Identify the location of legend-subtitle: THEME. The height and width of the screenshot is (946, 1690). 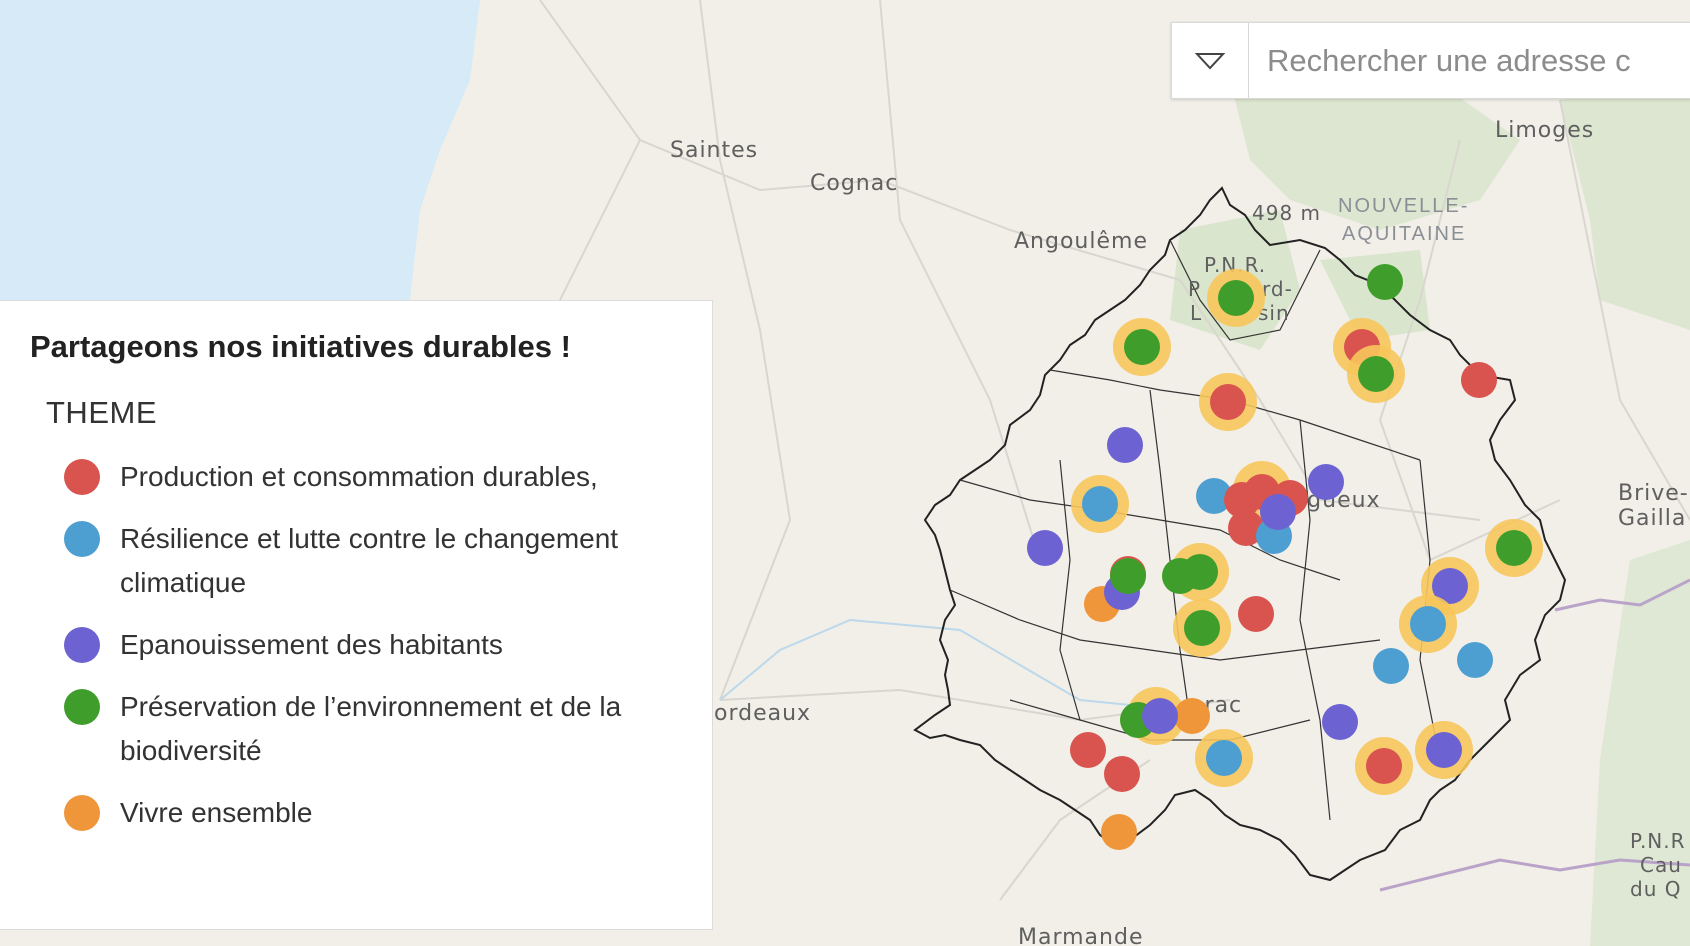
(101, 412).